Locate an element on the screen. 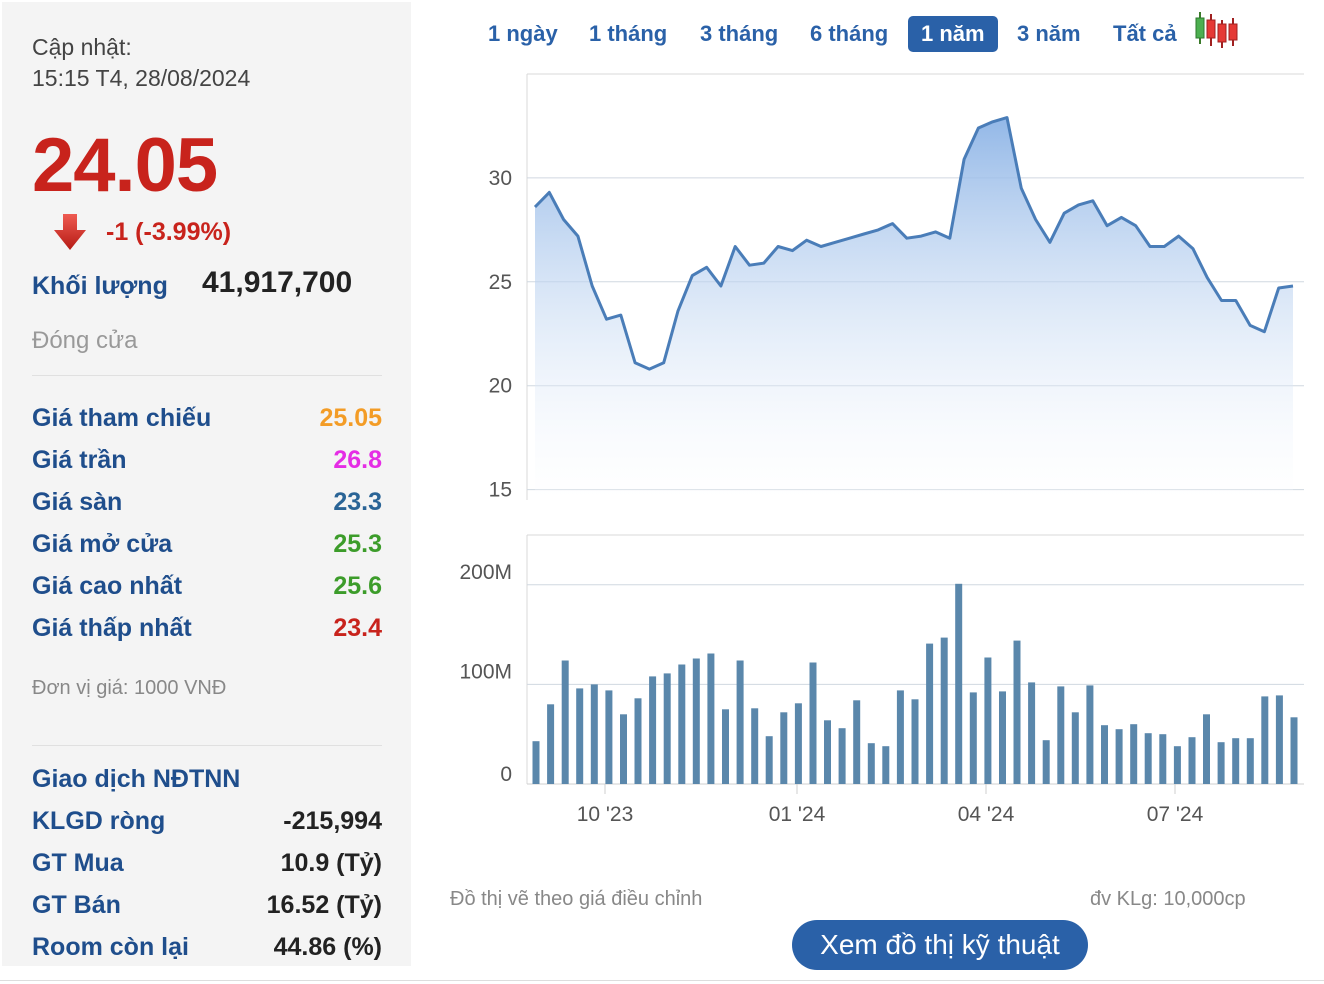 This screenshot has width=1324, height=984. price-row-value: 25.05 is located at coordinates (350, 418).